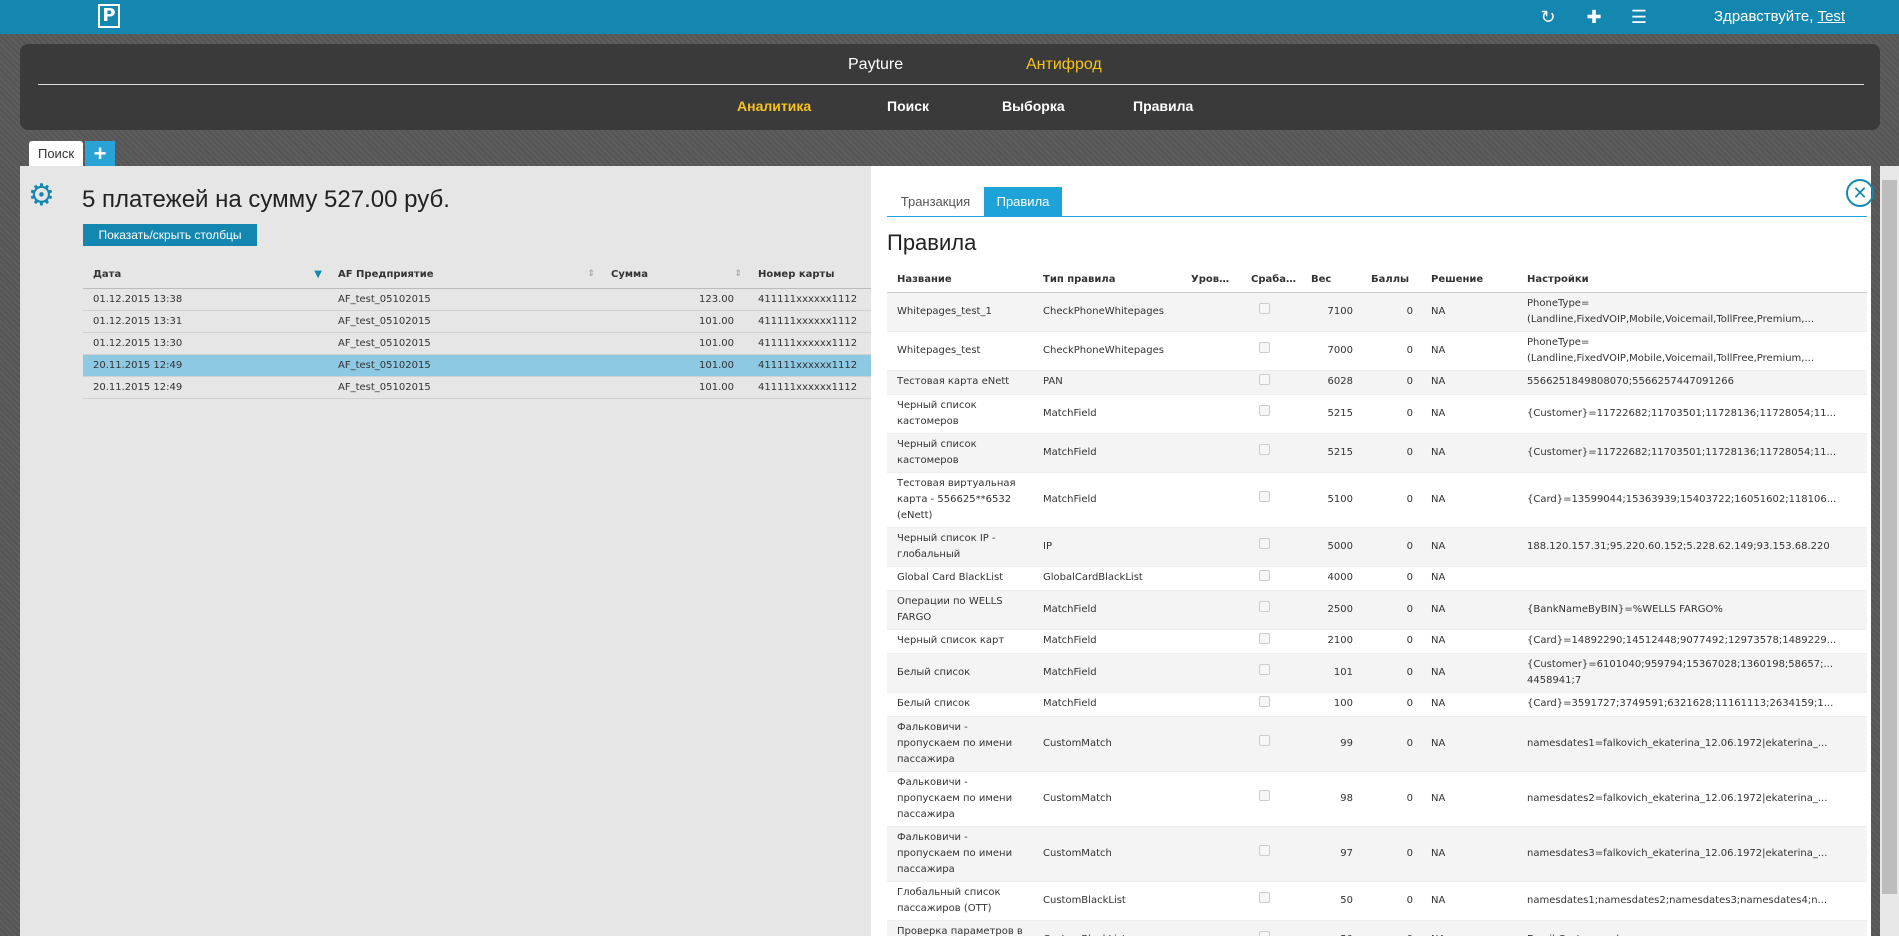 The height and width of the screenshot is (936, 1899). I want to click on user-link: Test, so click(1832, 16).